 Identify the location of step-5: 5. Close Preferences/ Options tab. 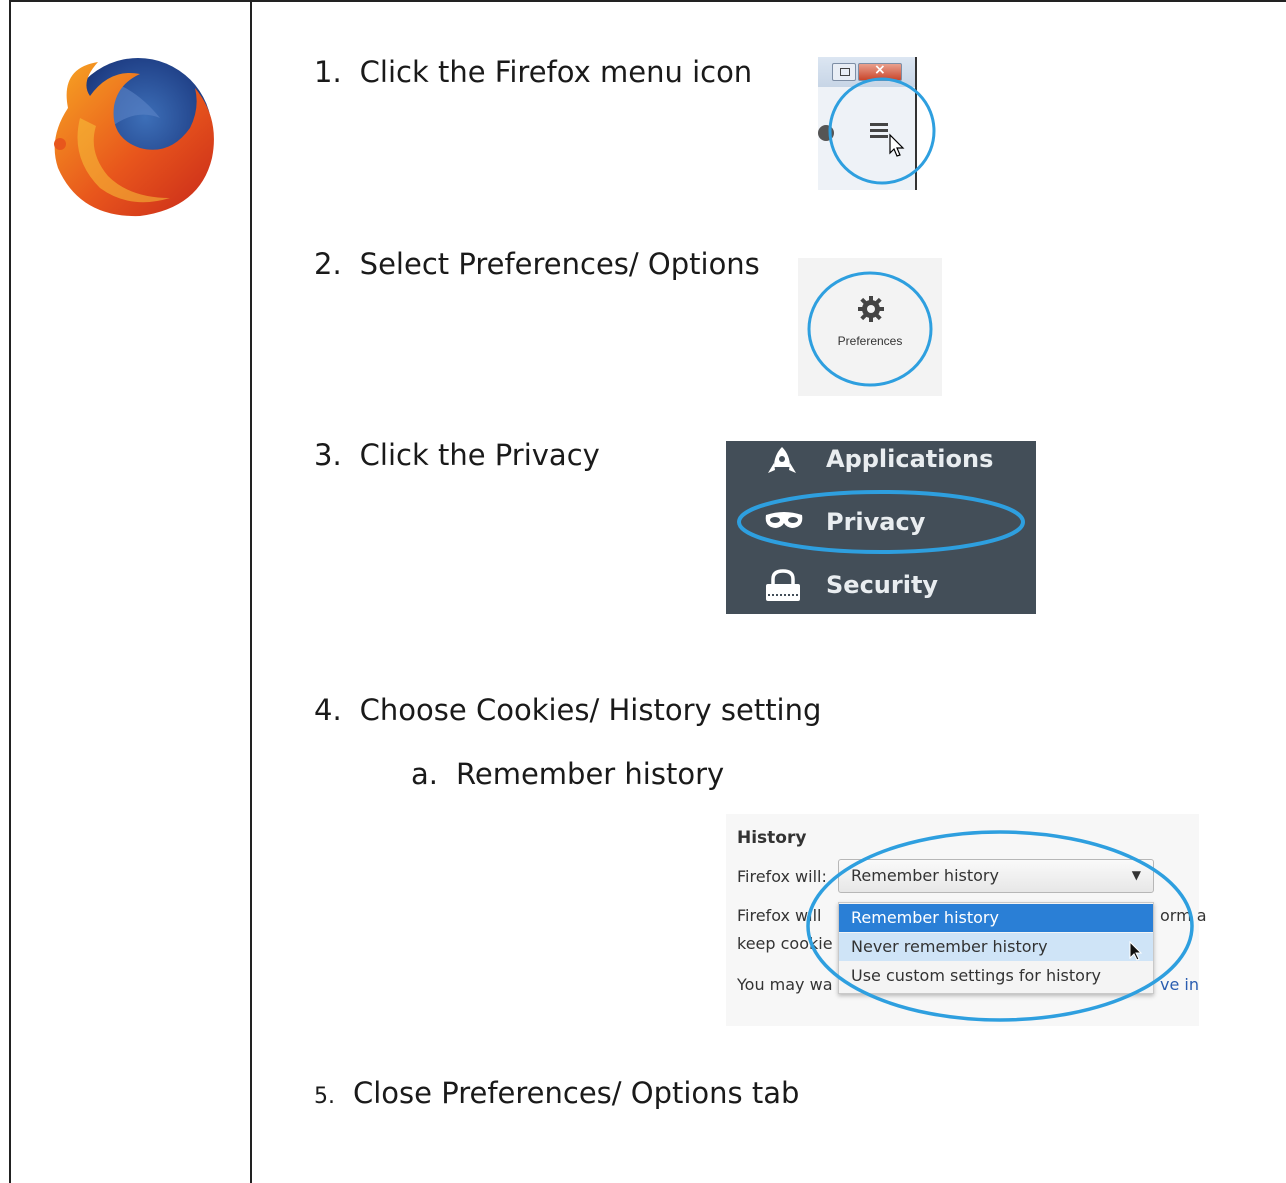
(556, 1093).